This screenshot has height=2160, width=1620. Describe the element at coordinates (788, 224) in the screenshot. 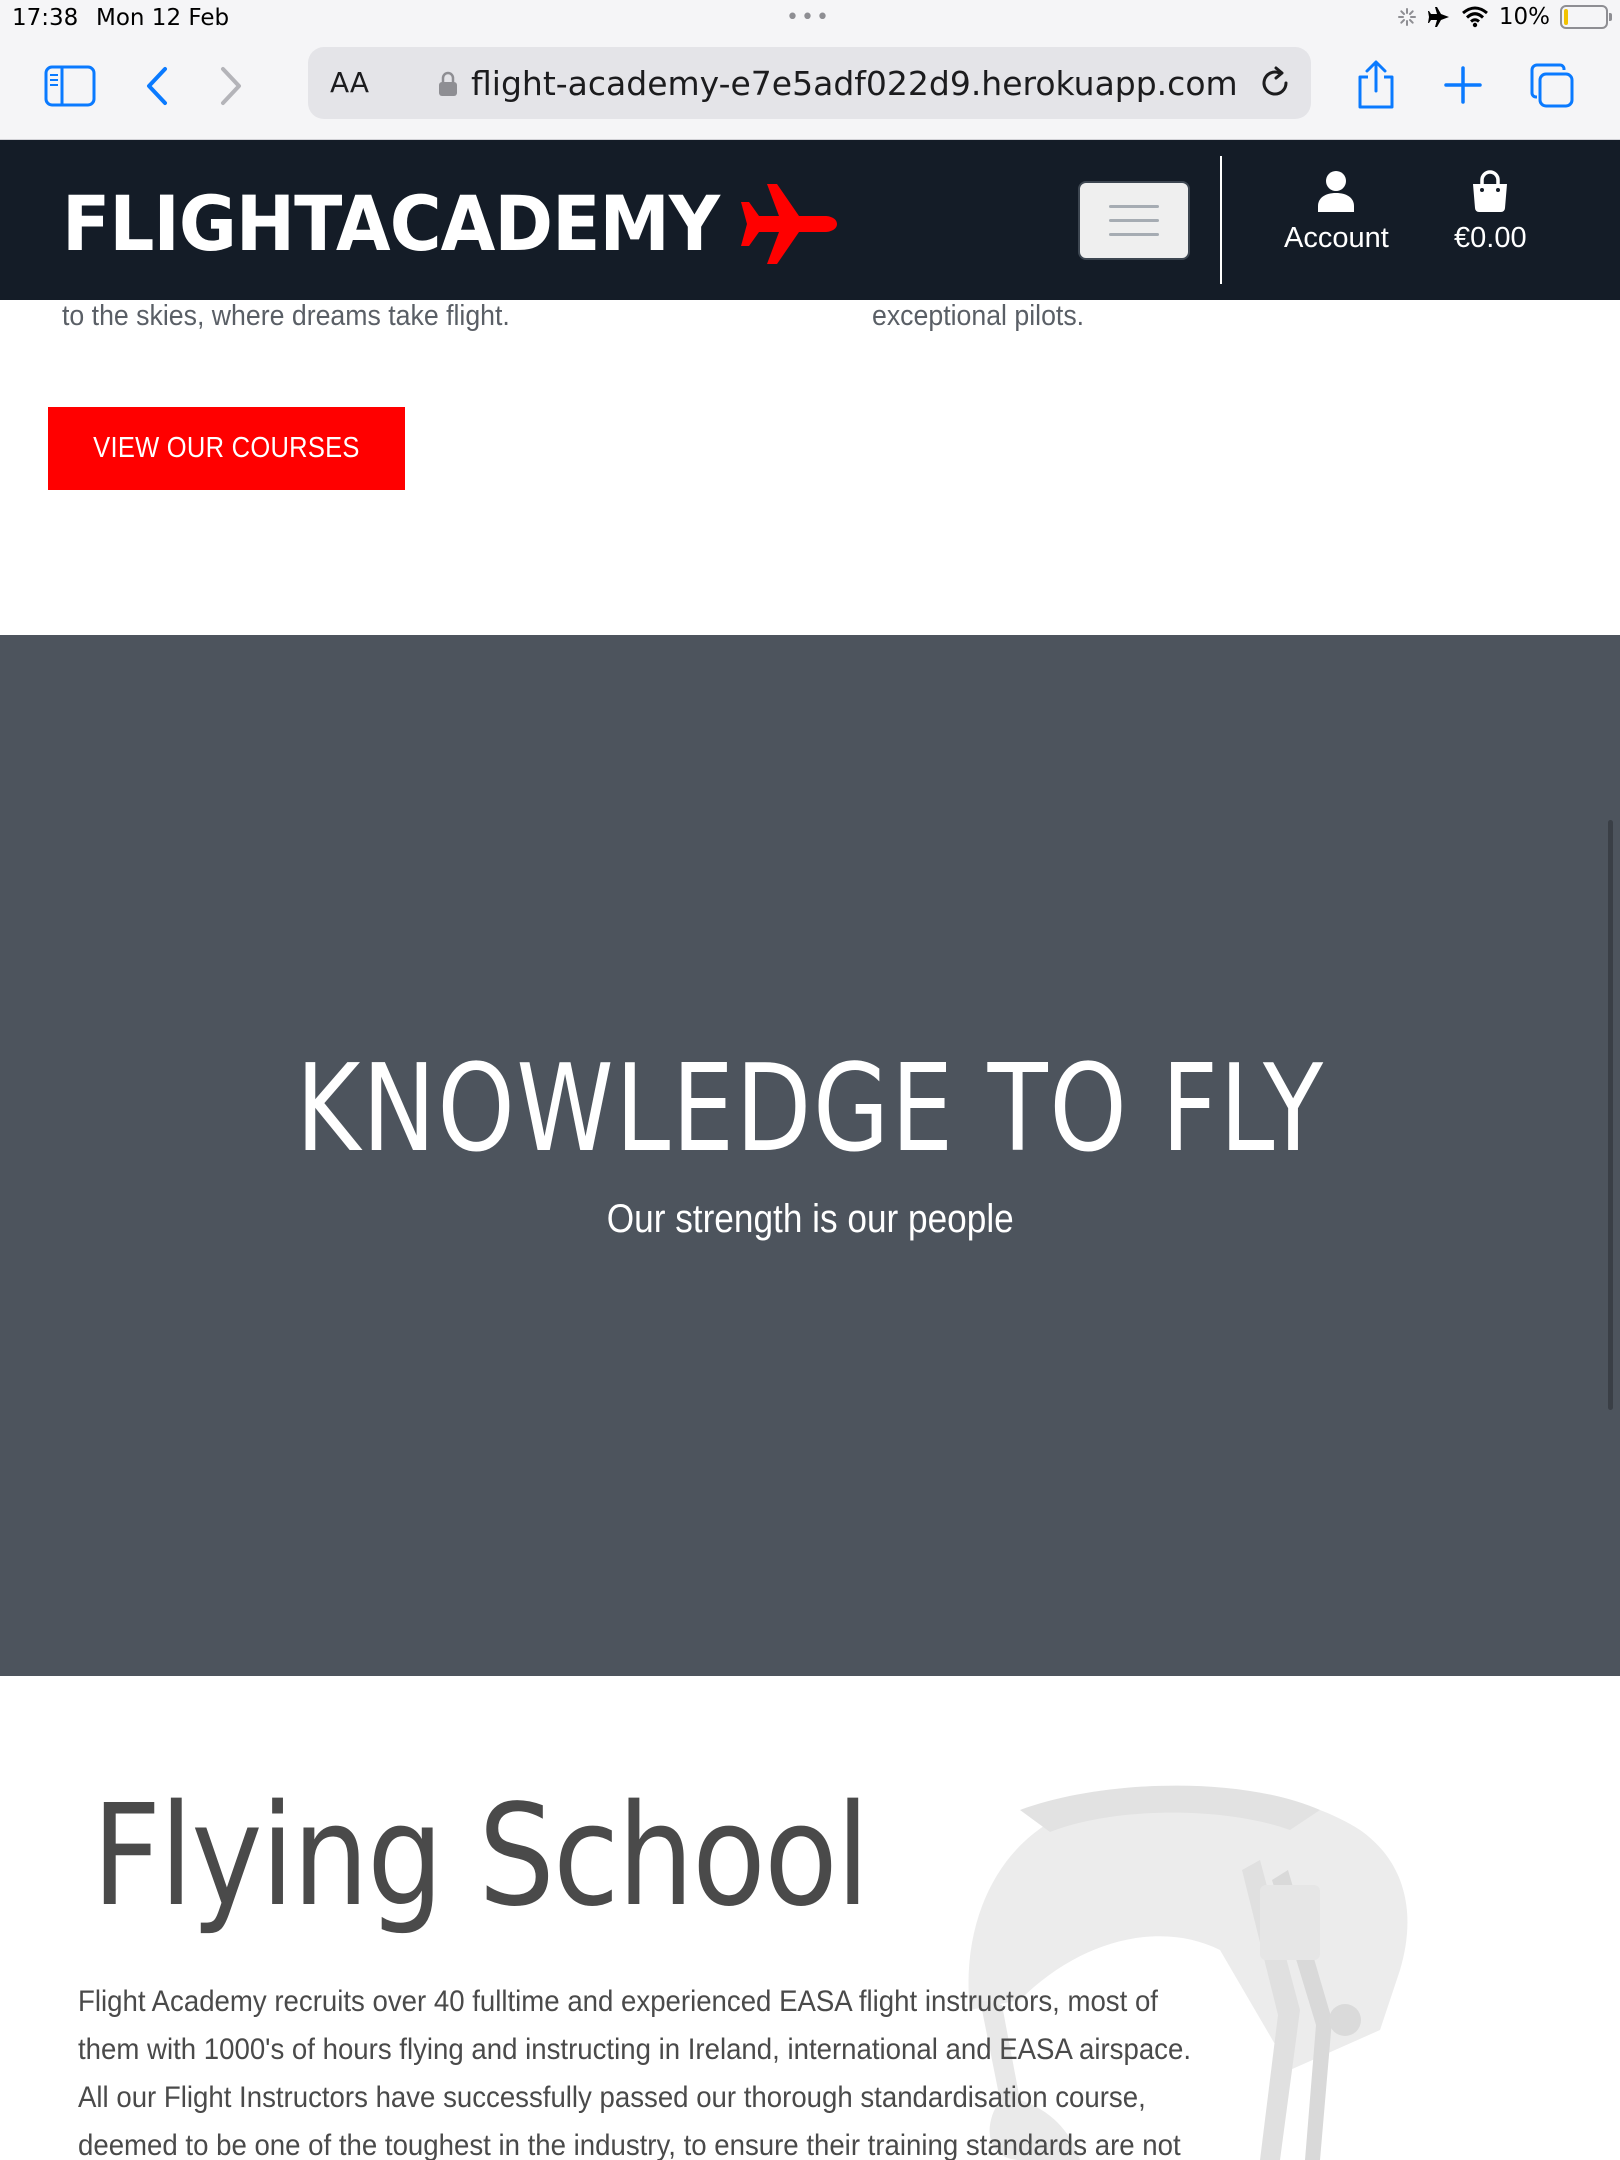

I see `airplane-logo-icon` at that location.